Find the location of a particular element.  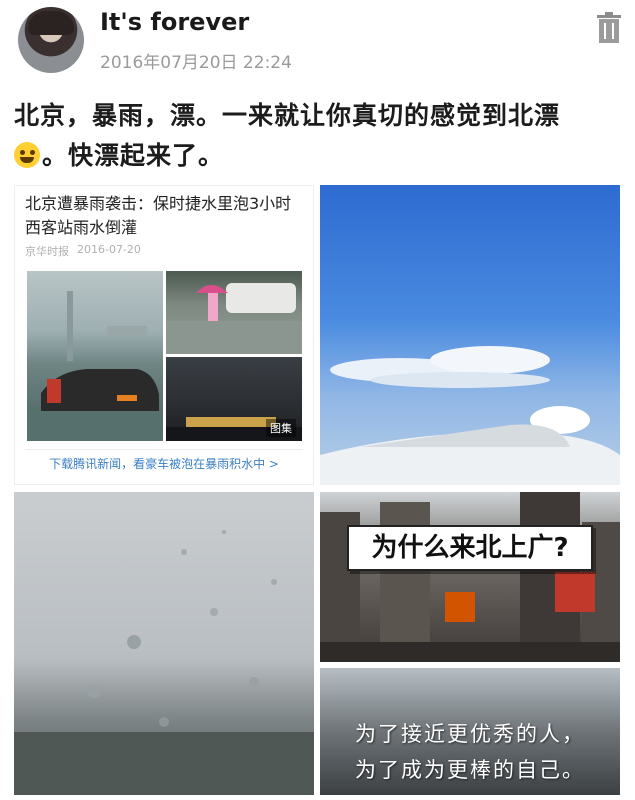

news-download-link: 下载腾讯新闻，看豪车被泡在暴雨积水中 > is located at coordinates (164, 463).